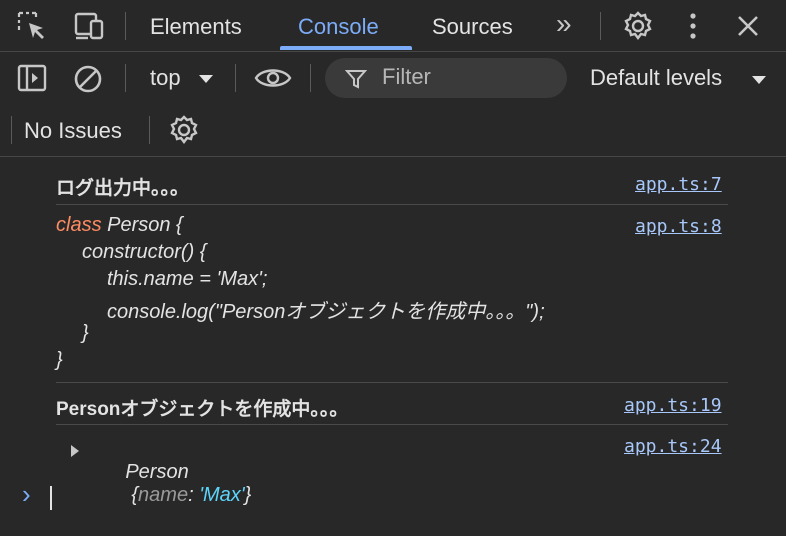 The width and height of the screenshot is (786, 536). Describe the element at coordinates (393, 130) in the screenshot. I see `issues-toolbar: No Issues` at that location.